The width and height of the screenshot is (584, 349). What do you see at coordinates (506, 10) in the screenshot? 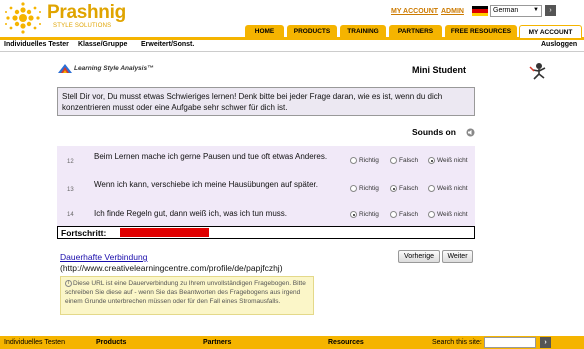
I see `language-selected: German` at bounding box center [506, 10].